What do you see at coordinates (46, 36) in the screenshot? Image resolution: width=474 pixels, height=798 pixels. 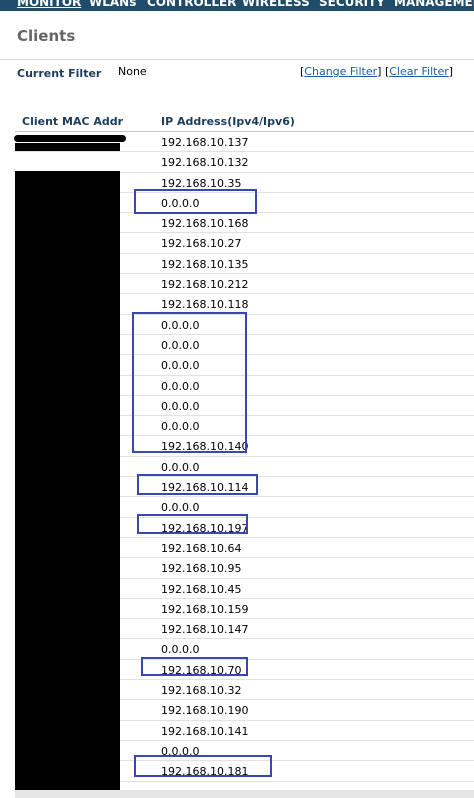 I see `page-title: Clients` at bounding box center [46, 36].